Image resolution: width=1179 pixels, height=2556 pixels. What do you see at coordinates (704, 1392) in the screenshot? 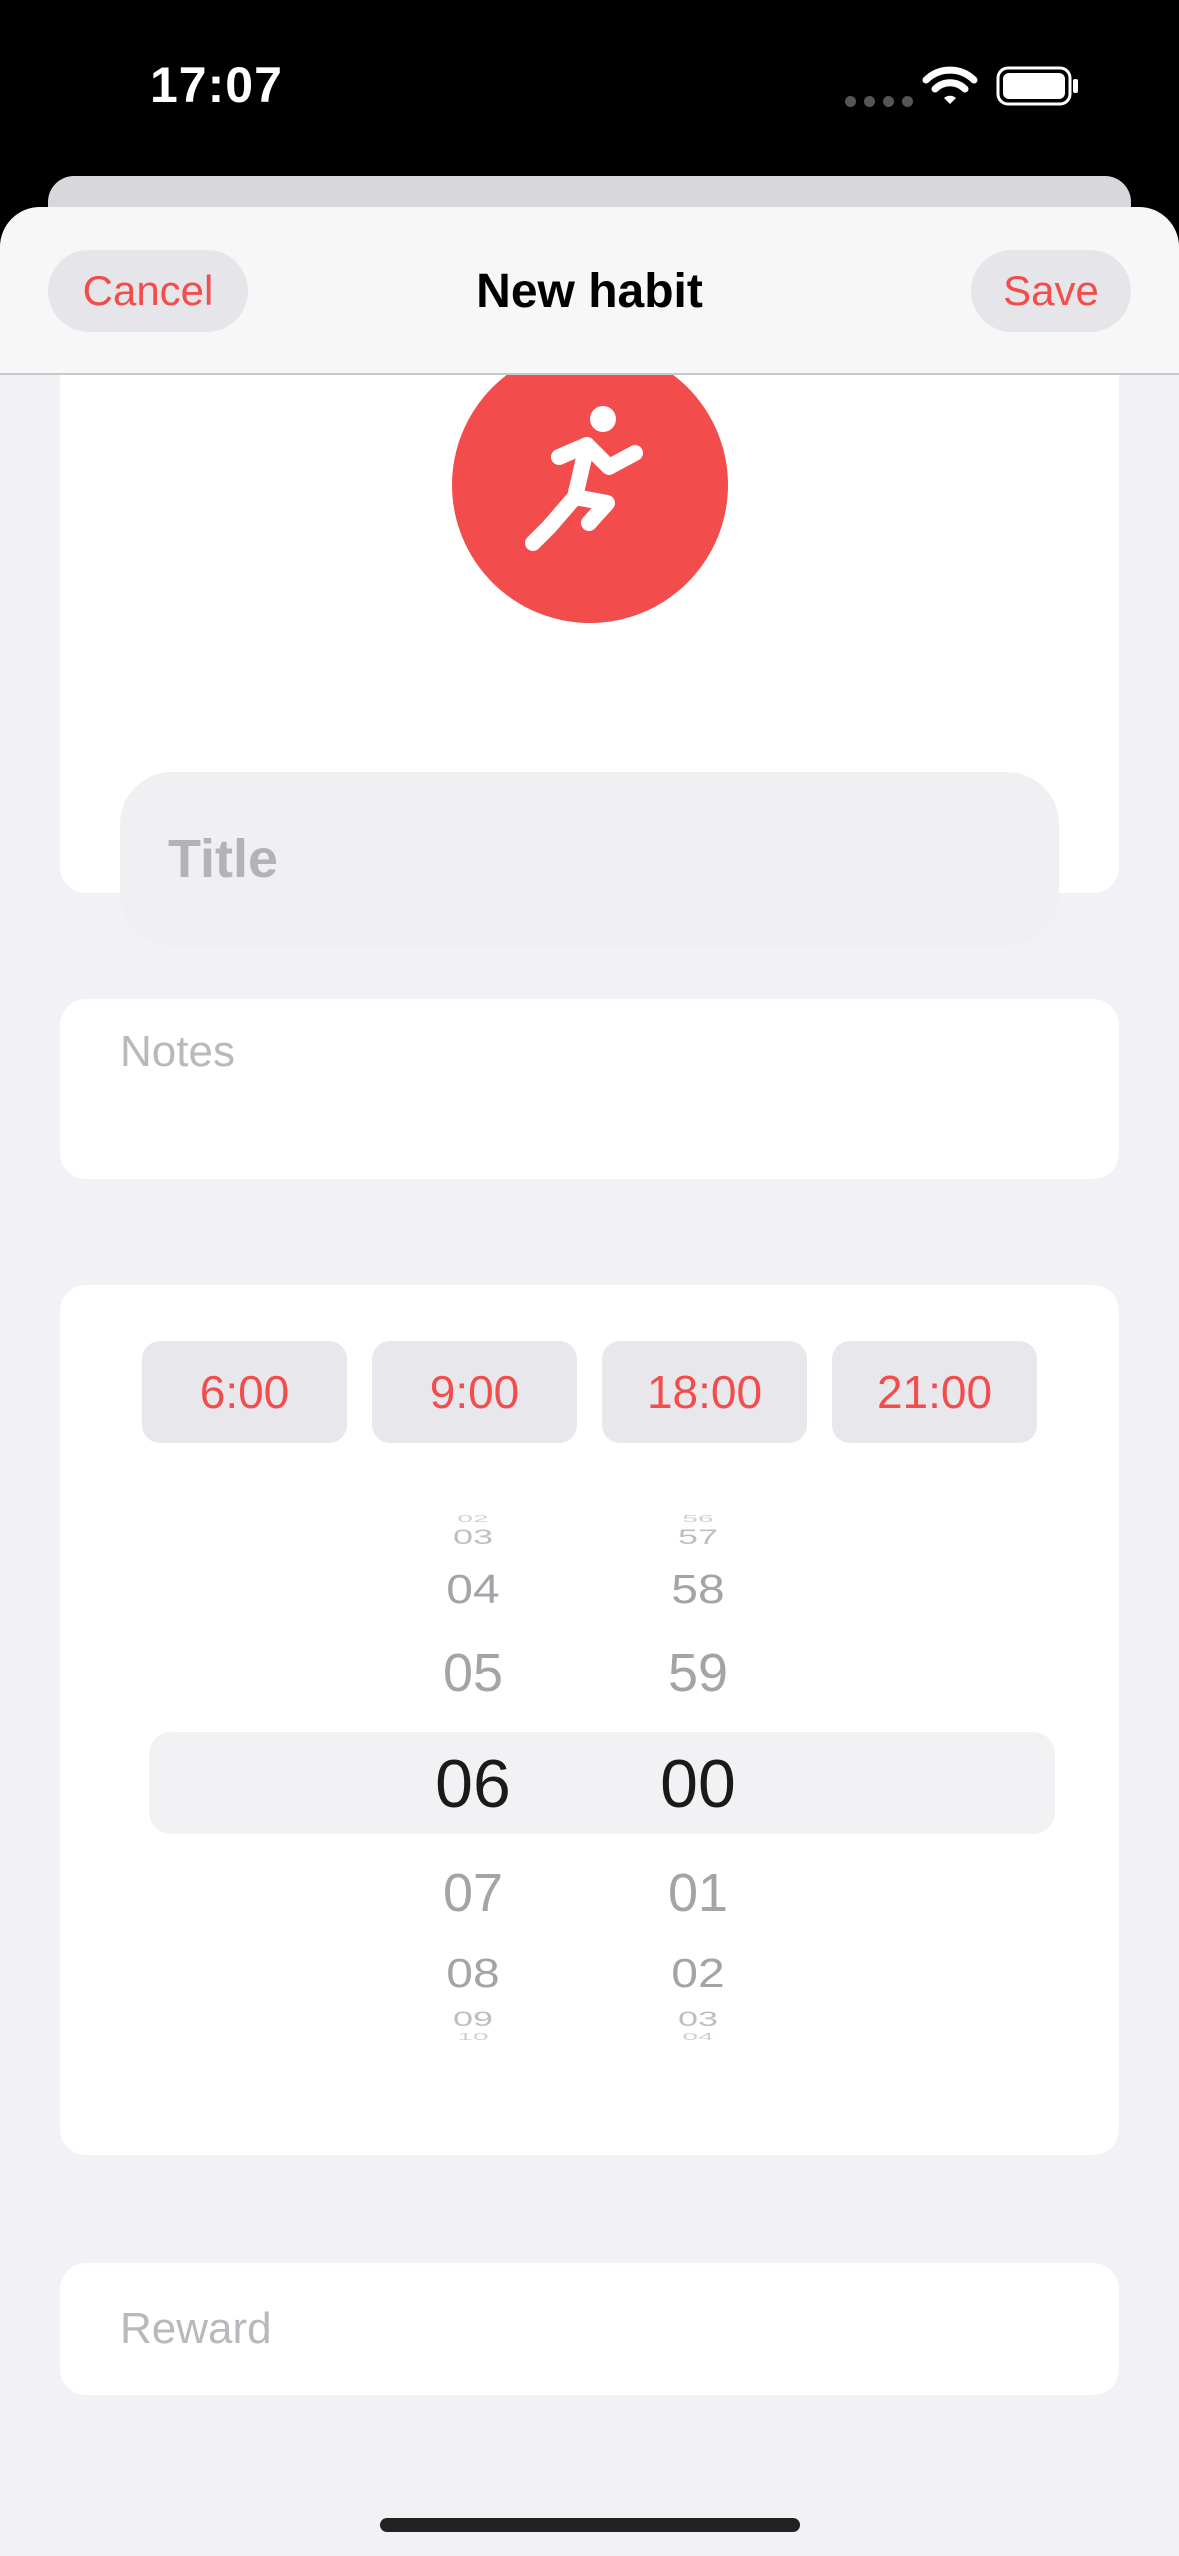
I see `preset-18-00-button: 18:00` at bounding box center [704, 1392].